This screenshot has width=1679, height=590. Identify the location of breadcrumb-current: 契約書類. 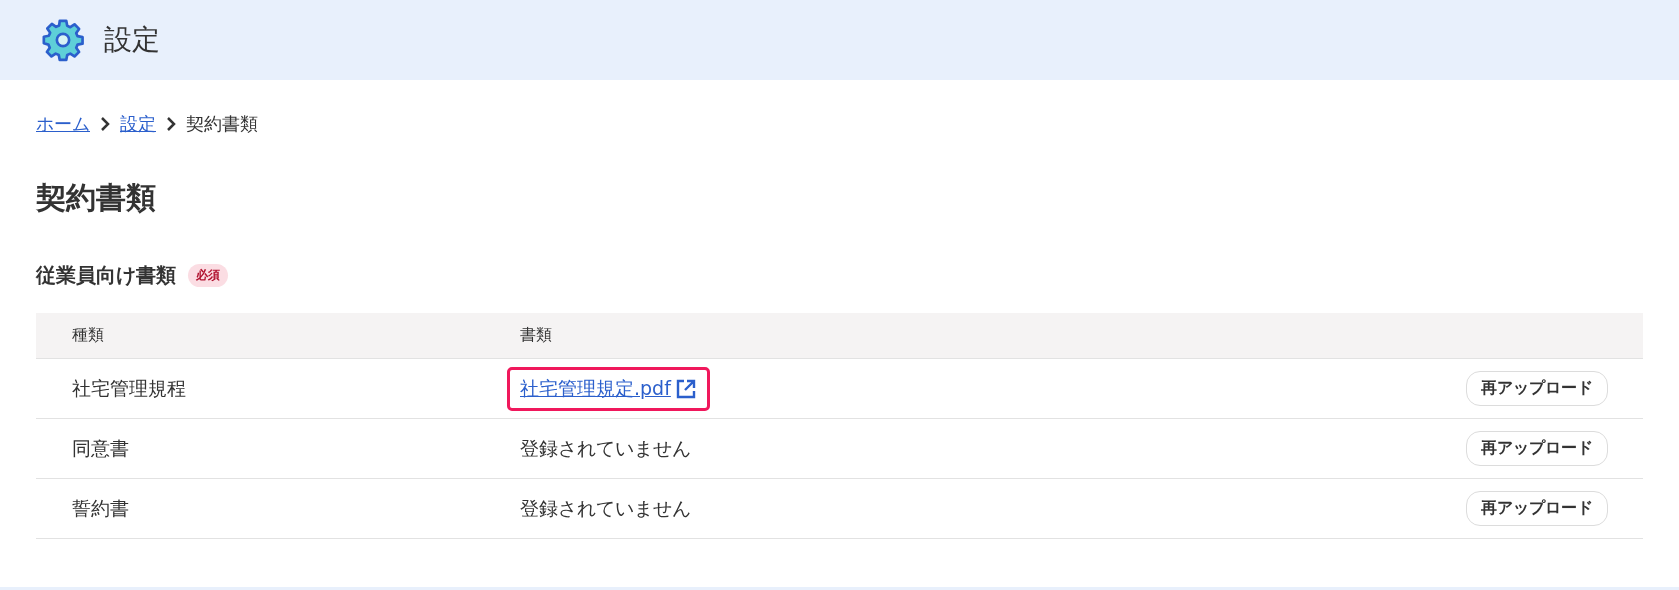
(222, 124).